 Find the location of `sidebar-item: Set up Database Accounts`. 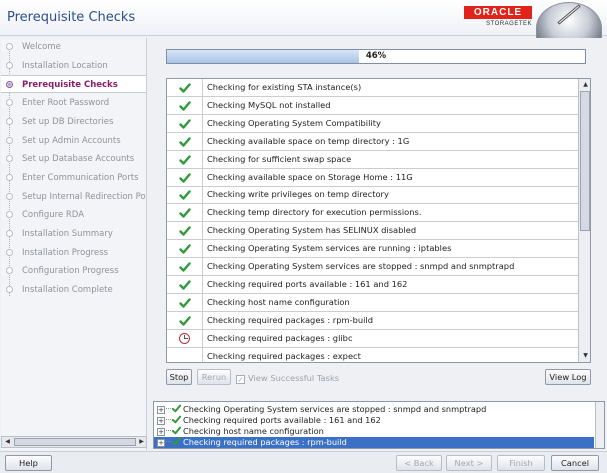

sidebar-item: Set up Database Accounts is located at coordinates (73, 159).